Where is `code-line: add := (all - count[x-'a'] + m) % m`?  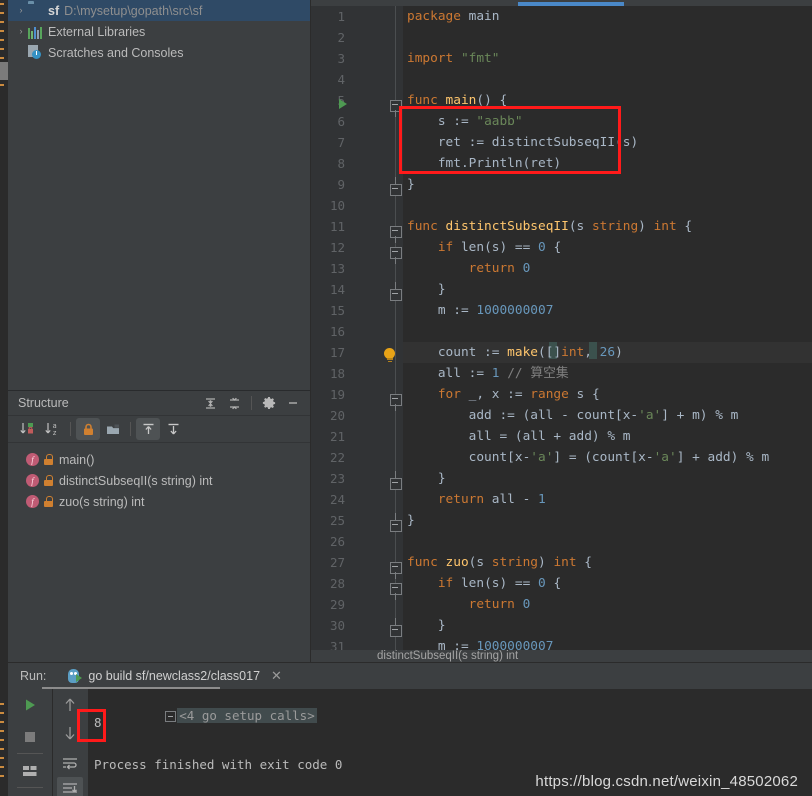
code-line: add := (all - count[x-'a'] + m) % m is located at coordinates (609, 415).